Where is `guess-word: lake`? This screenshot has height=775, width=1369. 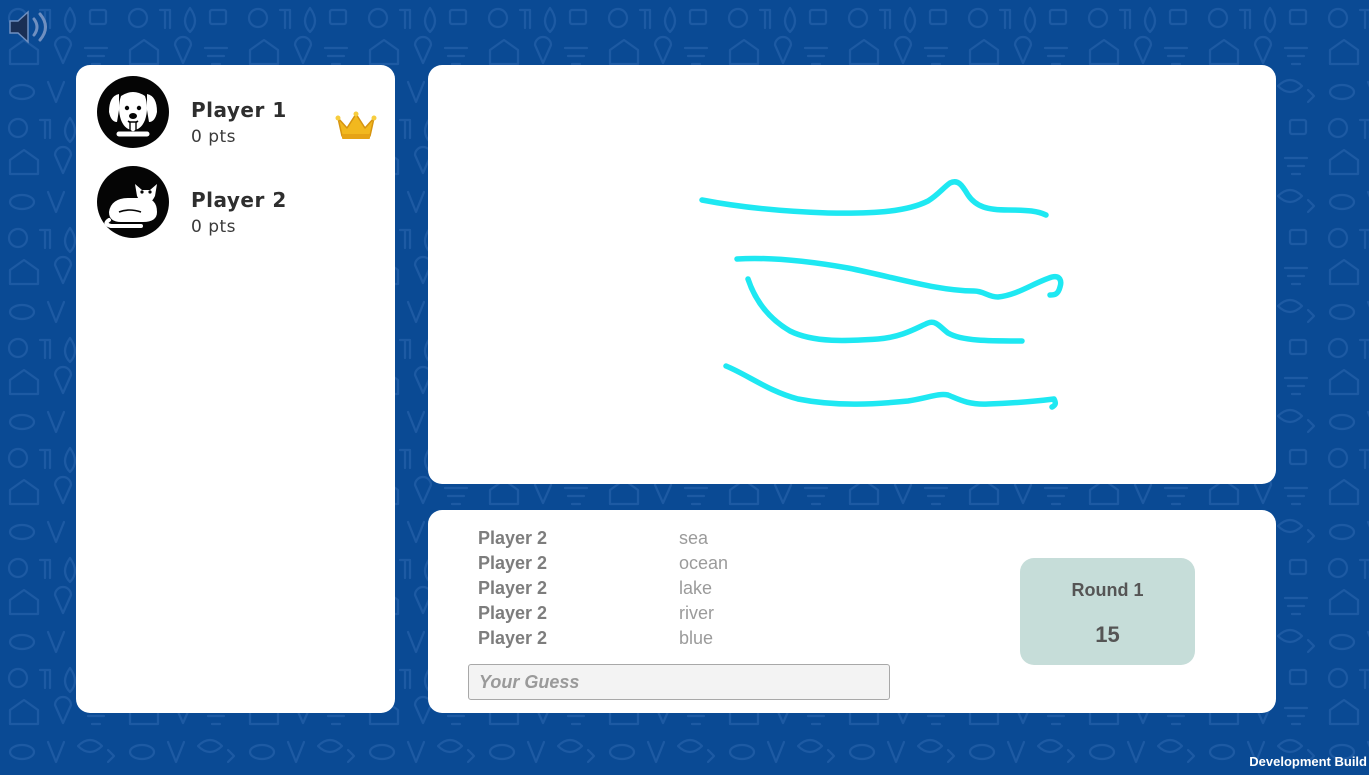 guess-word: lake is located at coordinates (696, 588).